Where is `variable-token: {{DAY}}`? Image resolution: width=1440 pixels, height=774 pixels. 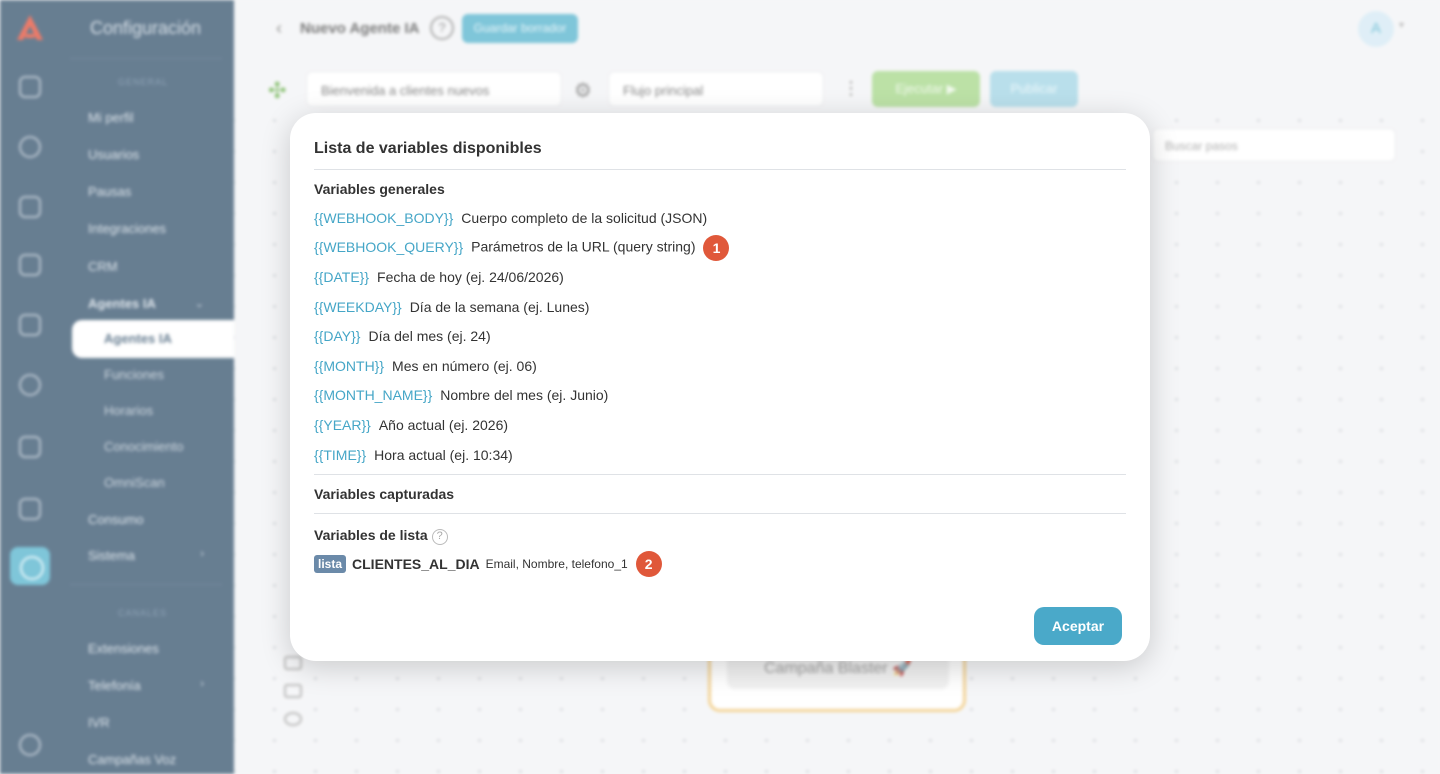 variable-token: {{DAY}} is located at coordinates (337, 336).